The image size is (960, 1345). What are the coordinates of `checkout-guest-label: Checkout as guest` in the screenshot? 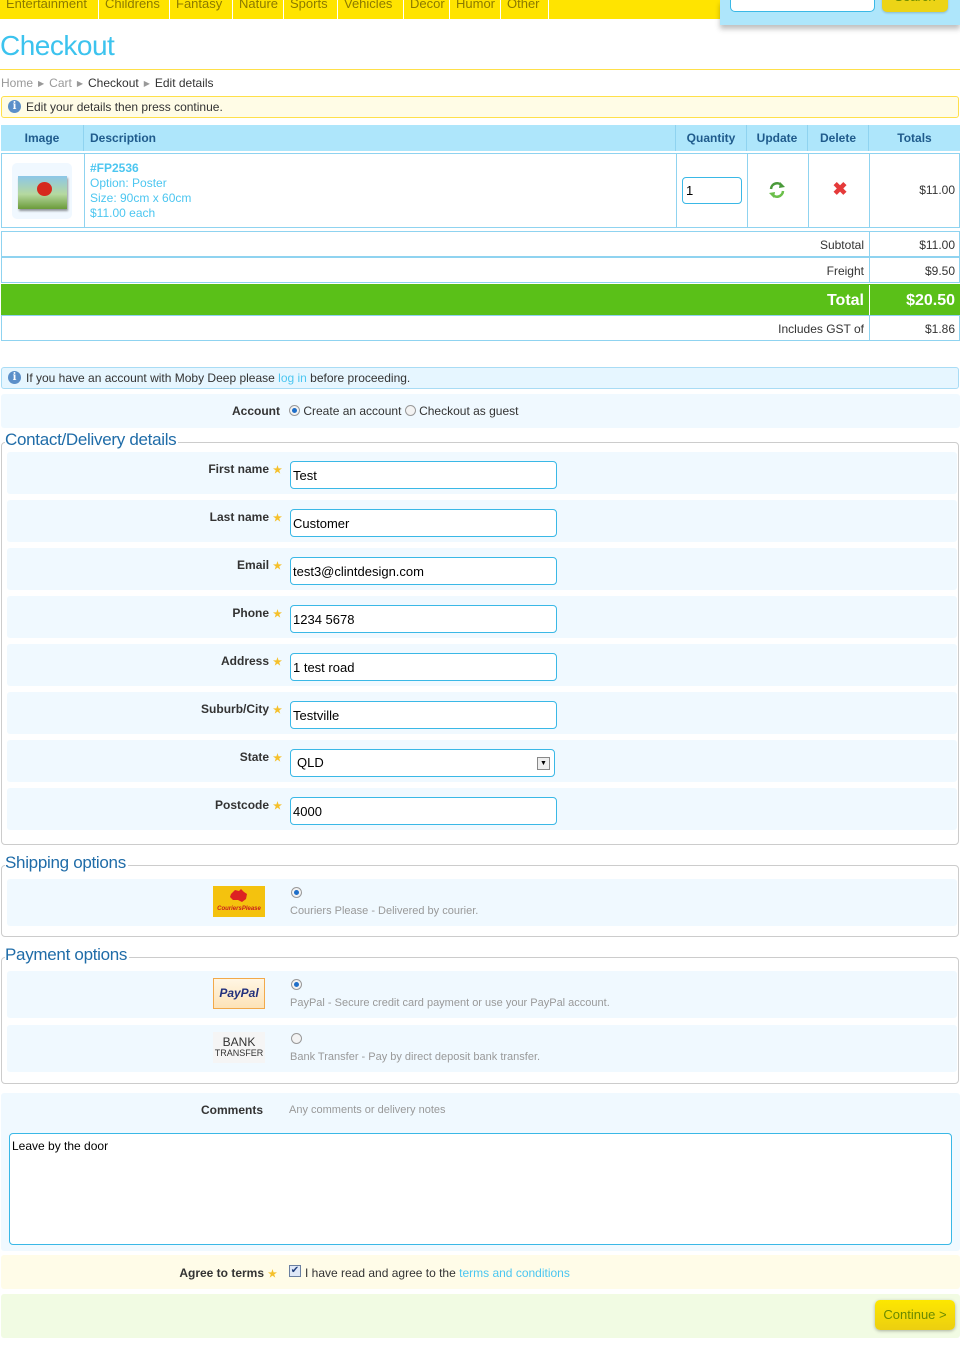 It's located at (468, 411).